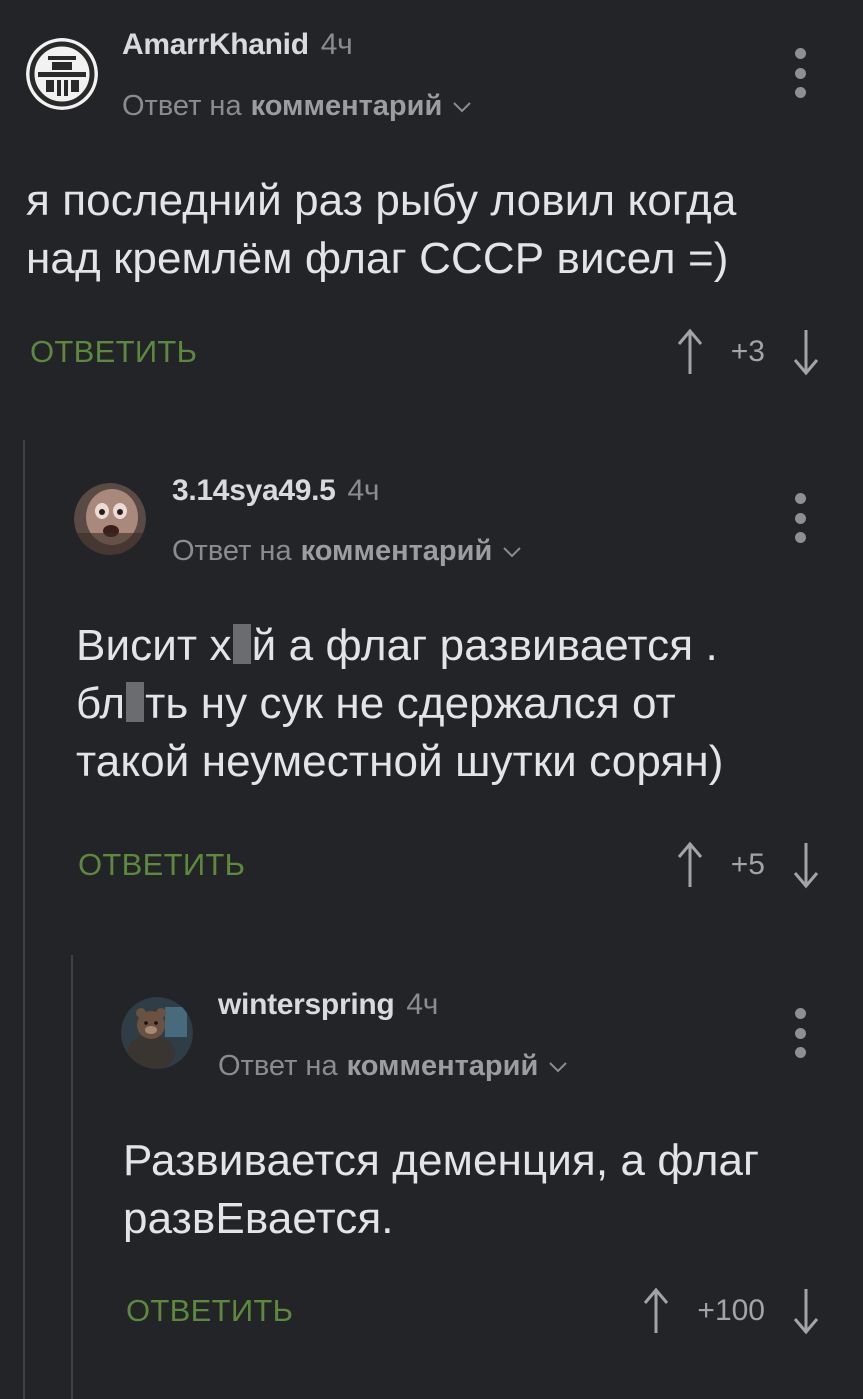 The height and width of the screenshot is (1399, 863). I want to click on avatar-bear-icon, so click(157, 1033).